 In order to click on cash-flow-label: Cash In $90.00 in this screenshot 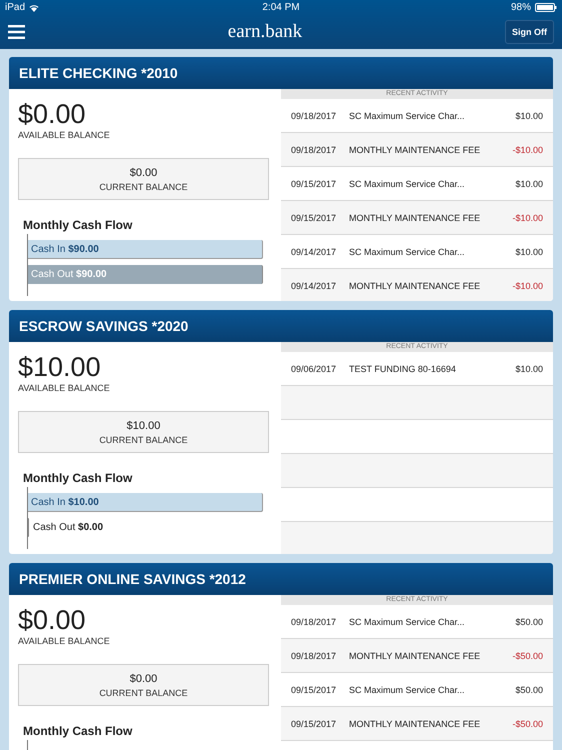, I will do `click(65, 249)`.